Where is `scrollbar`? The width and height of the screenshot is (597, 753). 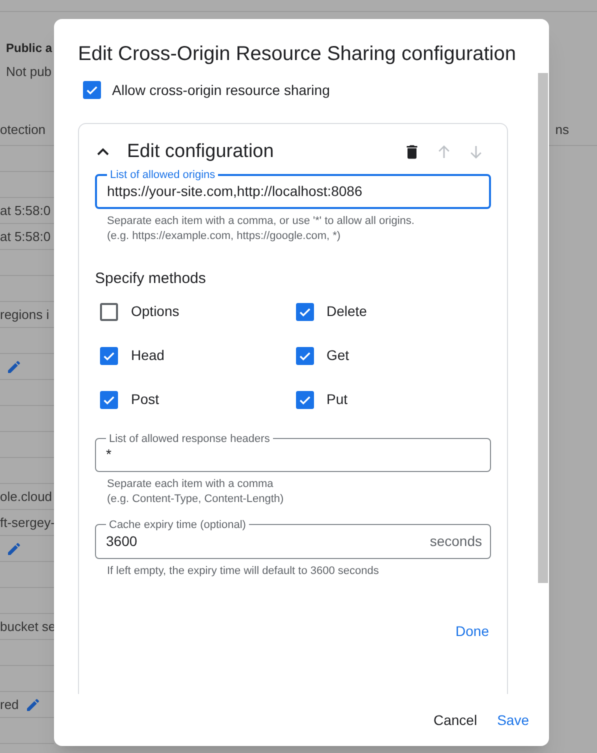
scrollbar is located at coordinates (543, 328).